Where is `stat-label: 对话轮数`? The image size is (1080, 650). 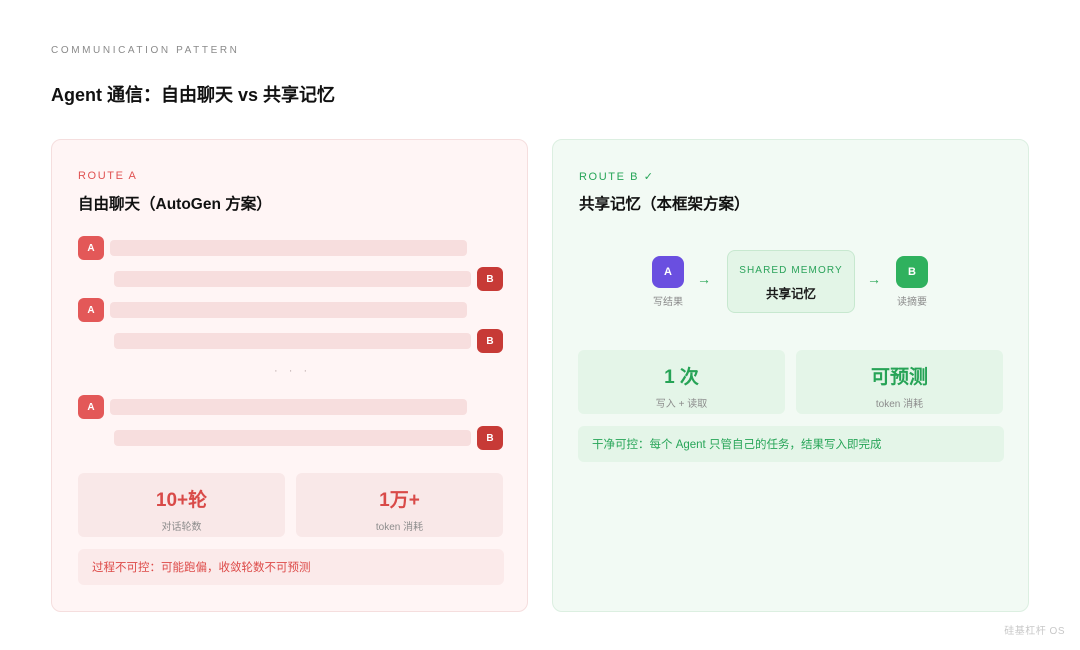
stat-label: 对话轮数 is located at coordinates (181, 527).